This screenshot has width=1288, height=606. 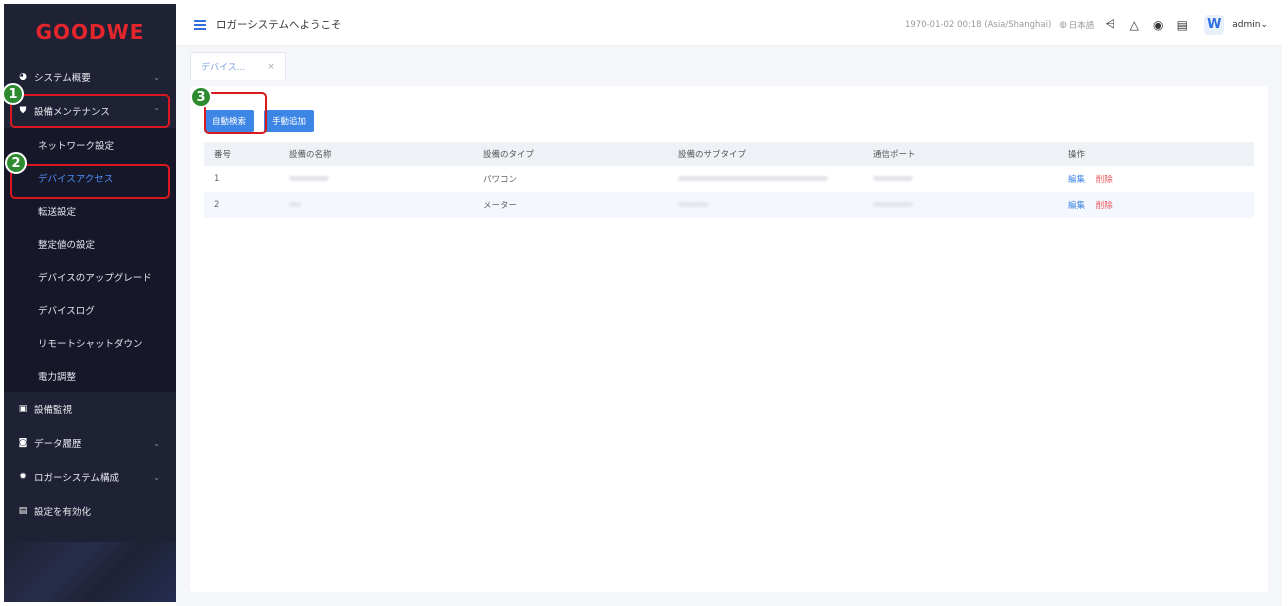 I want to click on sidebar-item-apply-settings: ▤ 設定を有効化, so click(x=90, y=511).